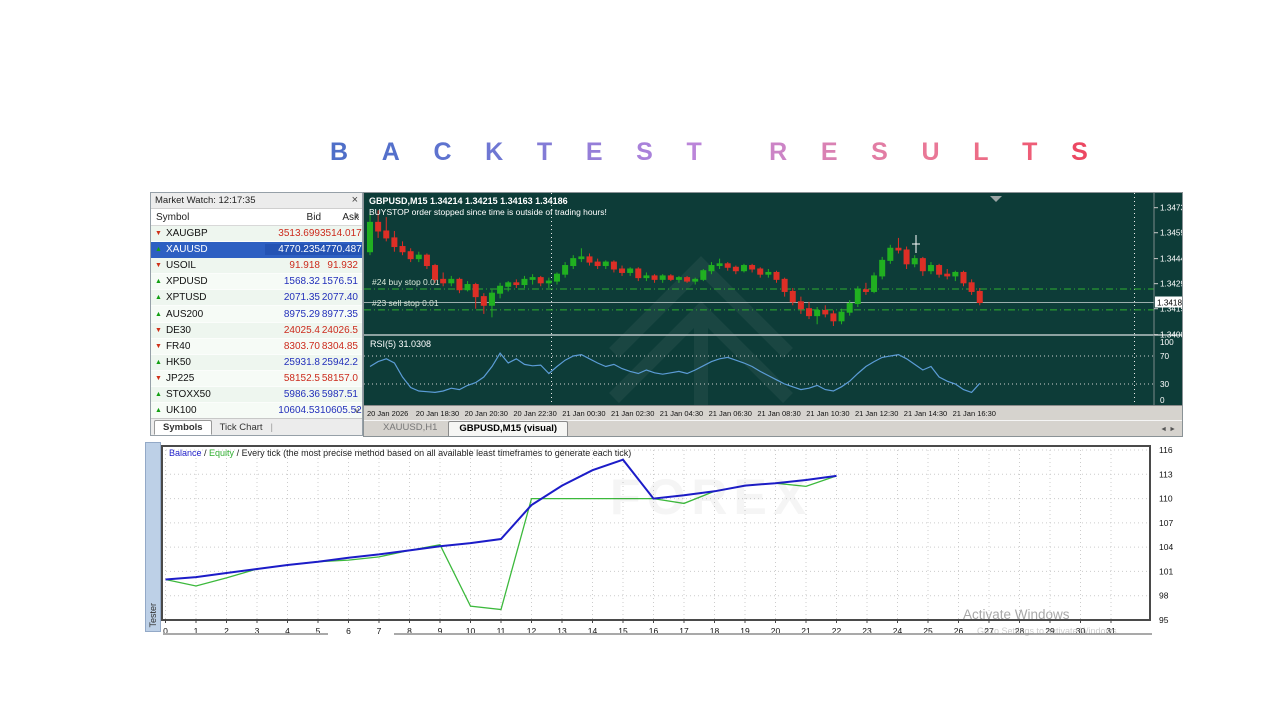  What do you see at coordinates (339, 298) in the screenshot?
I see `ask-value: 2077.40` at bounding box center [339, 298].